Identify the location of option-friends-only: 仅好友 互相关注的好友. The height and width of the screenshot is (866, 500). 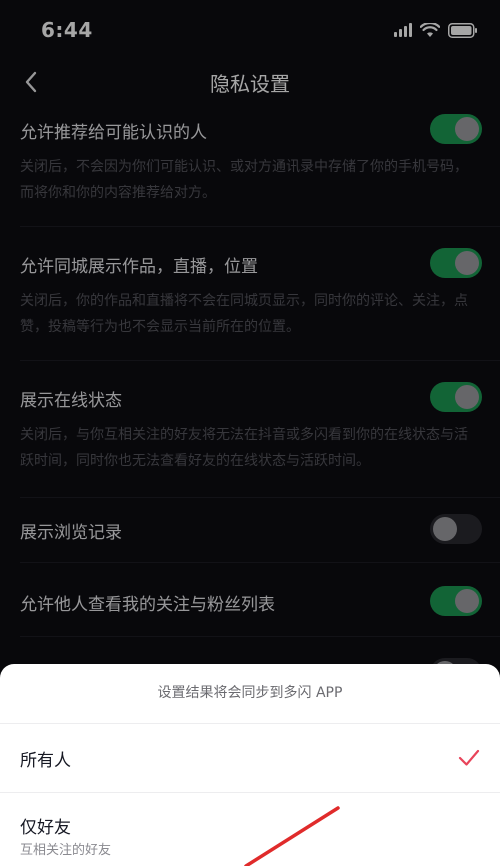
(250, 829).